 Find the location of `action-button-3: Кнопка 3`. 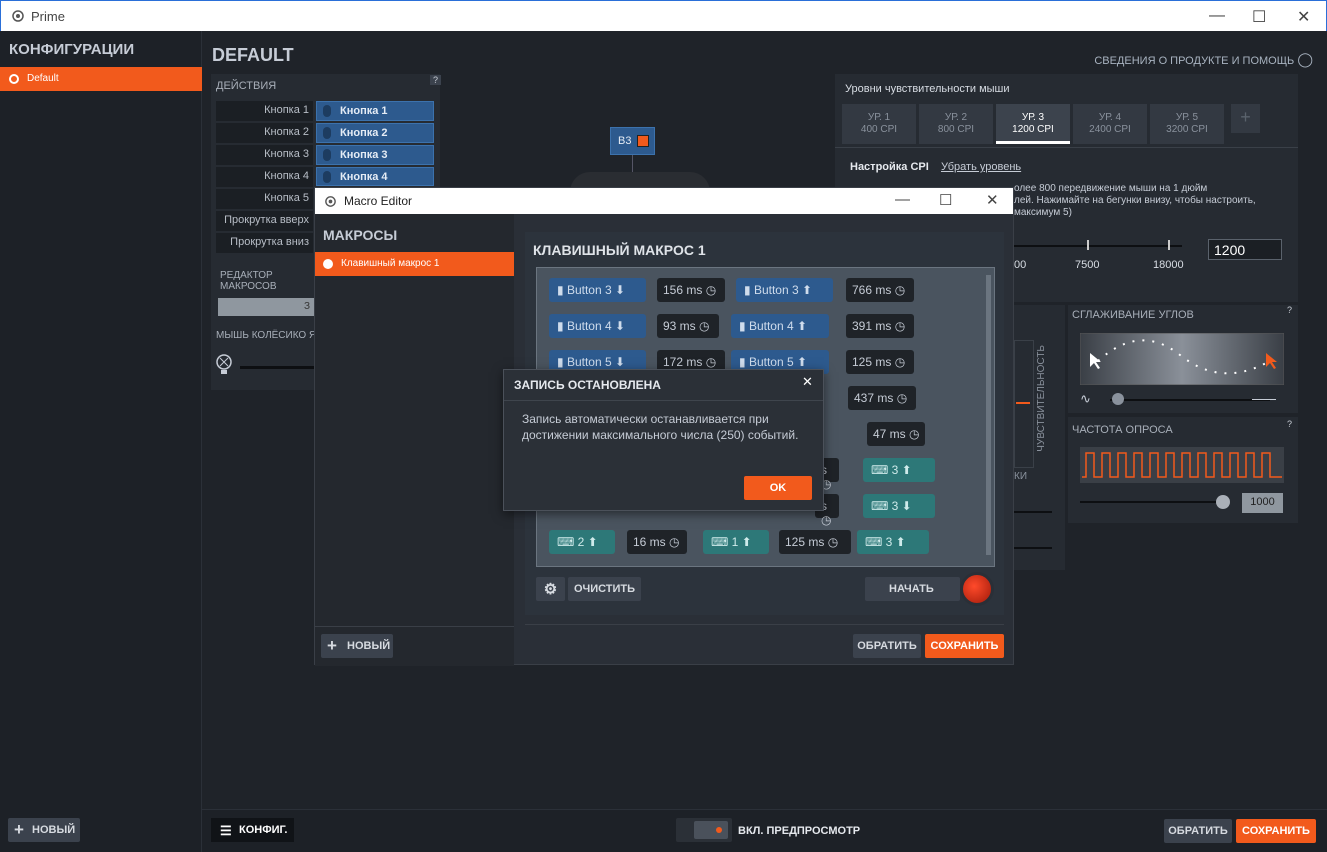

action-button-3: Кнопка 3 is located at coordinates (375, 155).